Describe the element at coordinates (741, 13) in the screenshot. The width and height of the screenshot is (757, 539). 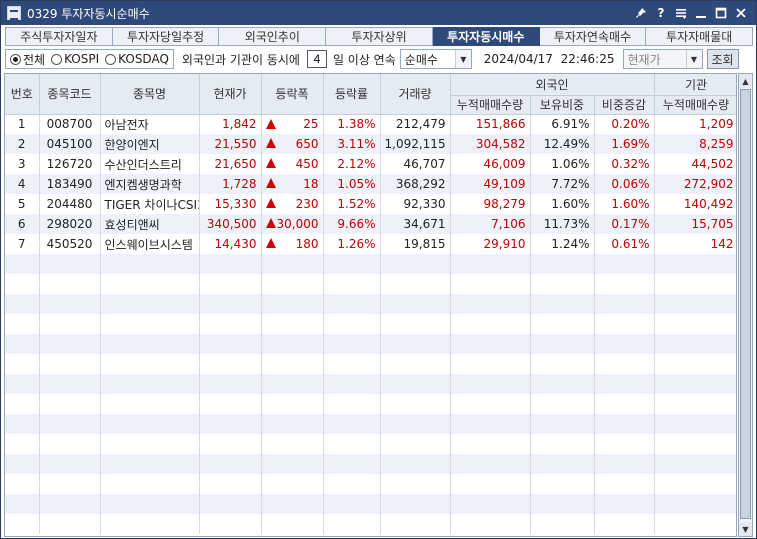
I see `close-icon` at that location.